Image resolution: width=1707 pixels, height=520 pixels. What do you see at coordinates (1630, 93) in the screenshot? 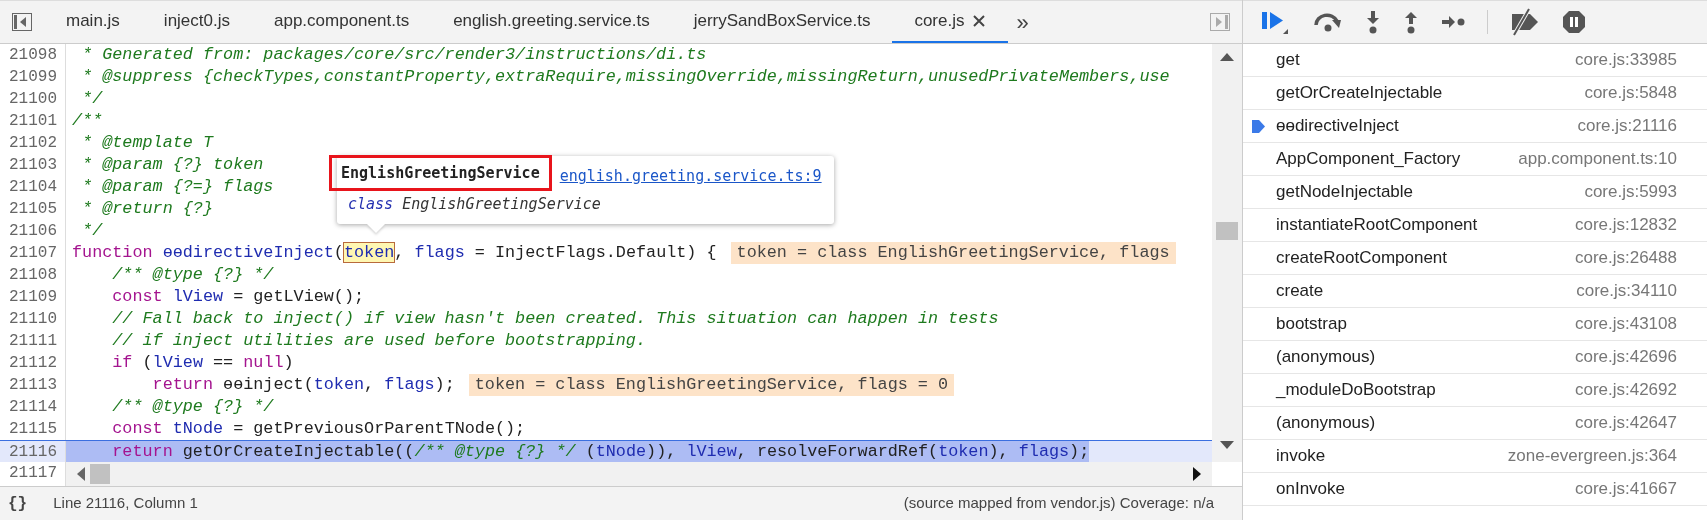
I see `source-location: core.js:5848` at bounding box center [1630, 93].